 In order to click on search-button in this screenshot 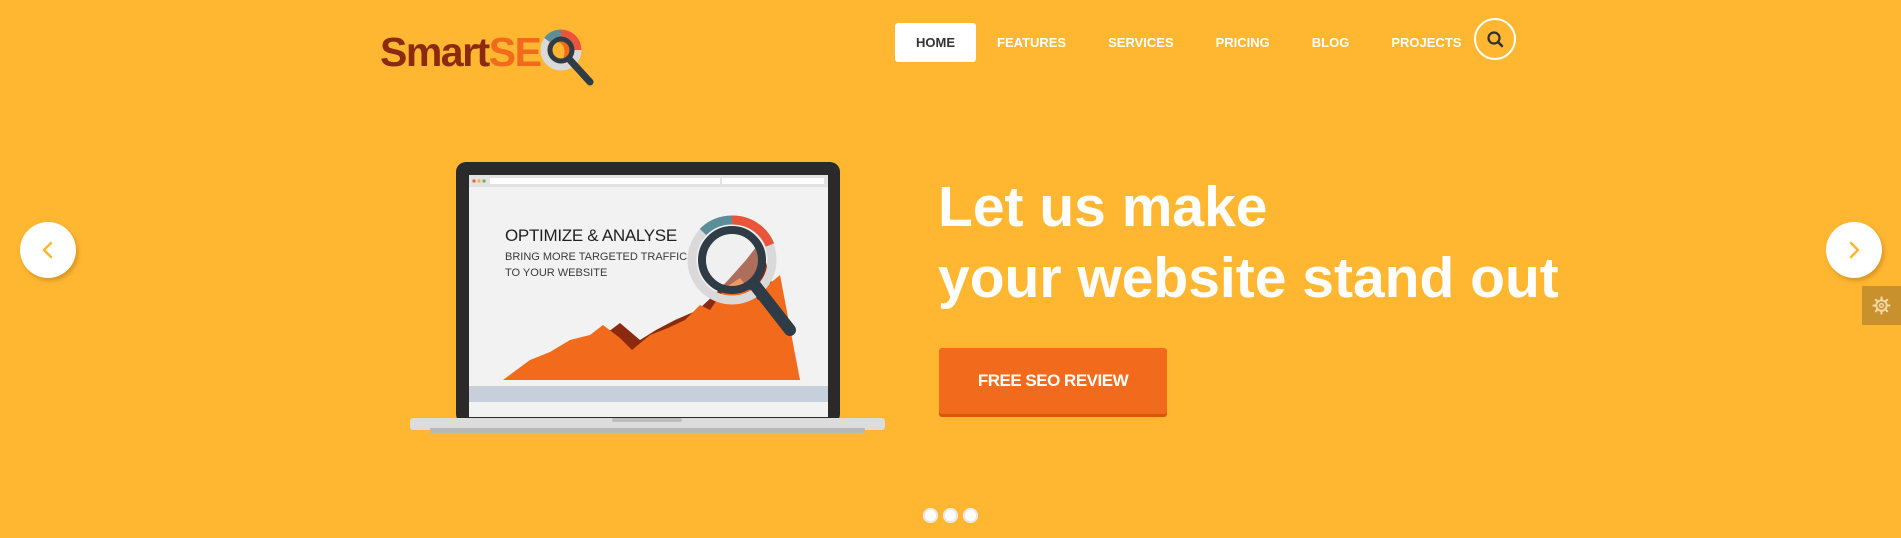, I will do `click(1495, 39)`.